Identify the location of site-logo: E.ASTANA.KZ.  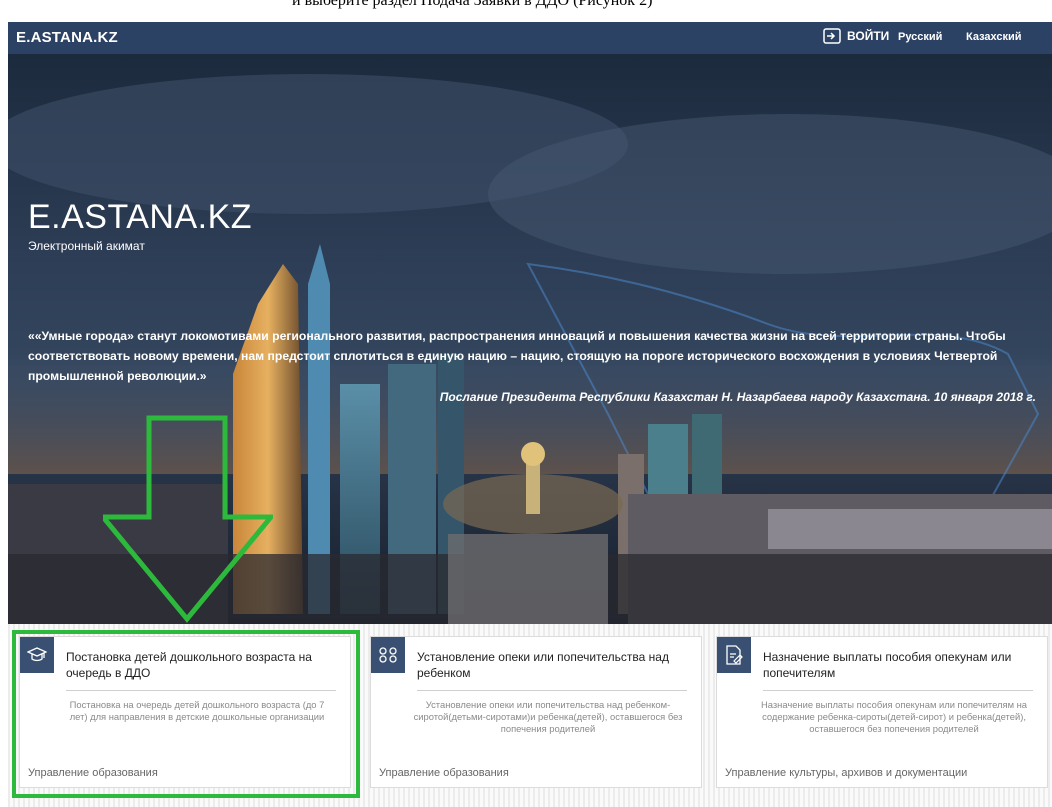
(67, 37).